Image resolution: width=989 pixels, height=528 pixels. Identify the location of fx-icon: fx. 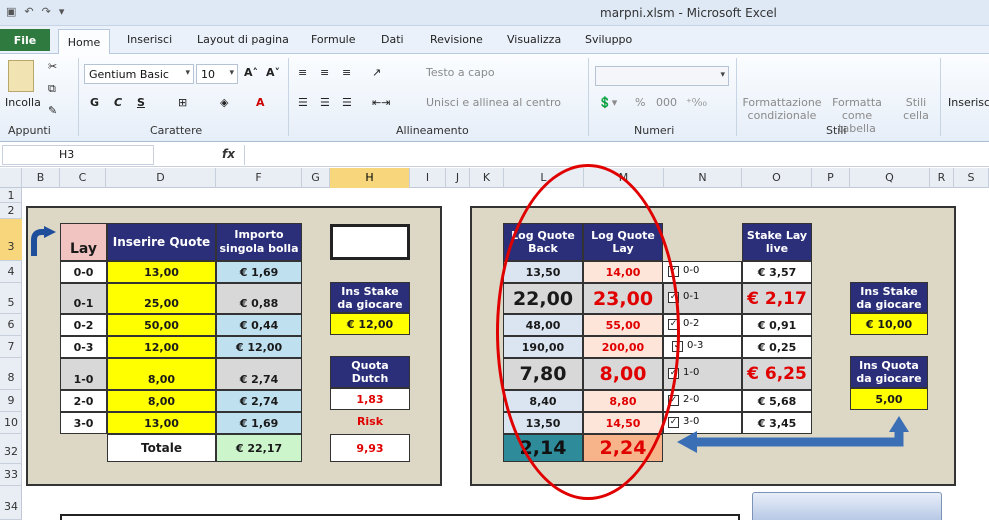
(228, 154).